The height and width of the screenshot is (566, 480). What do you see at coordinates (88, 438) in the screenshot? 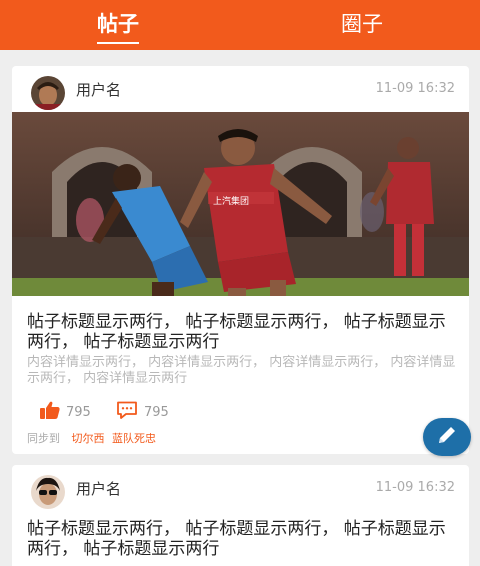
I see `sync-channel-chelsea: 切尔西` at bounding box center [88, 438].